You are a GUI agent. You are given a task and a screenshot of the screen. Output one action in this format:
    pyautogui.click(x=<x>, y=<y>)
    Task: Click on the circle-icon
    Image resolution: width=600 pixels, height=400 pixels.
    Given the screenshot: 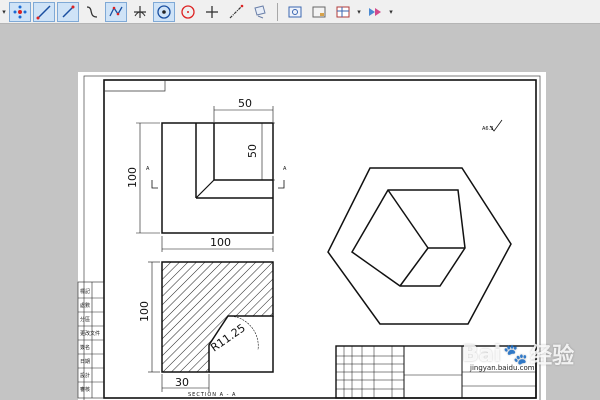 What is the action you would take?
    pyautogui.click(x=188, y=12)
    